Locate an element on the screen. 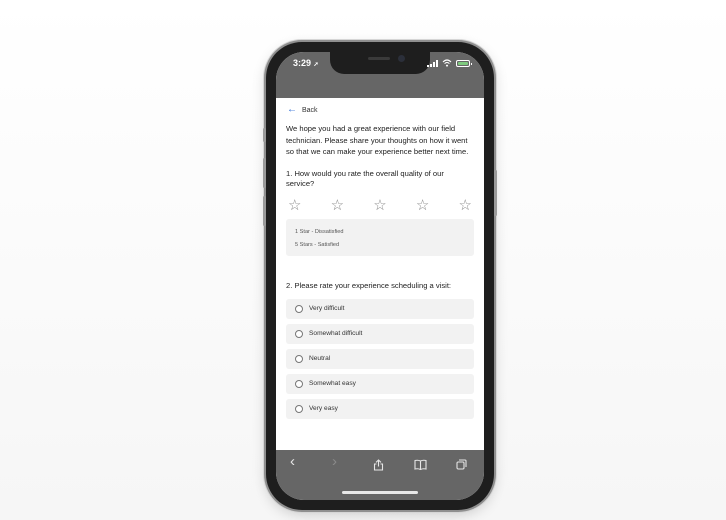 The image size is (726, 520). status-icons is located at coordinates (449, 63).